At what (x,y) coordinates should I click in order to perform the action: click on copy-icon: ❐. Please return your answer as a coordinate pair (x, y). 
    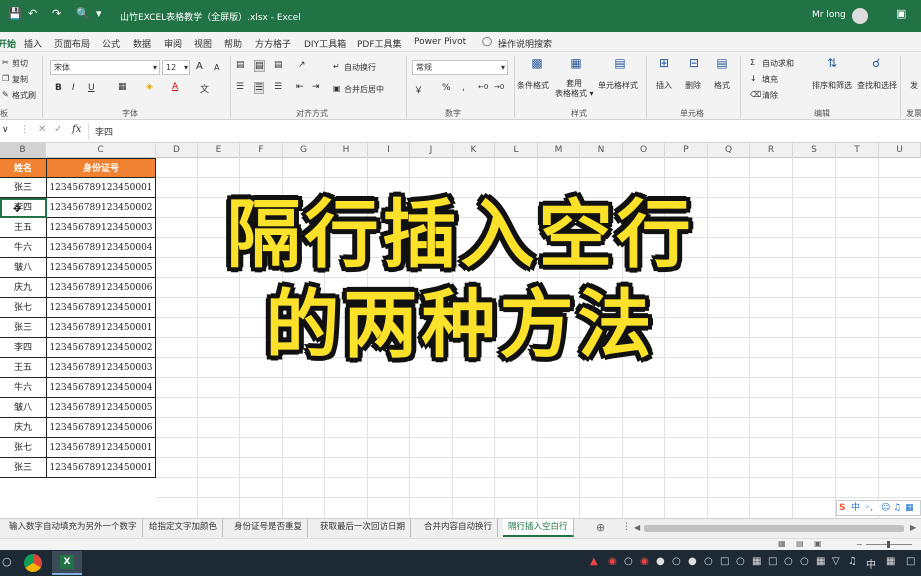
    Looking at the image, I should click on (5, 78).